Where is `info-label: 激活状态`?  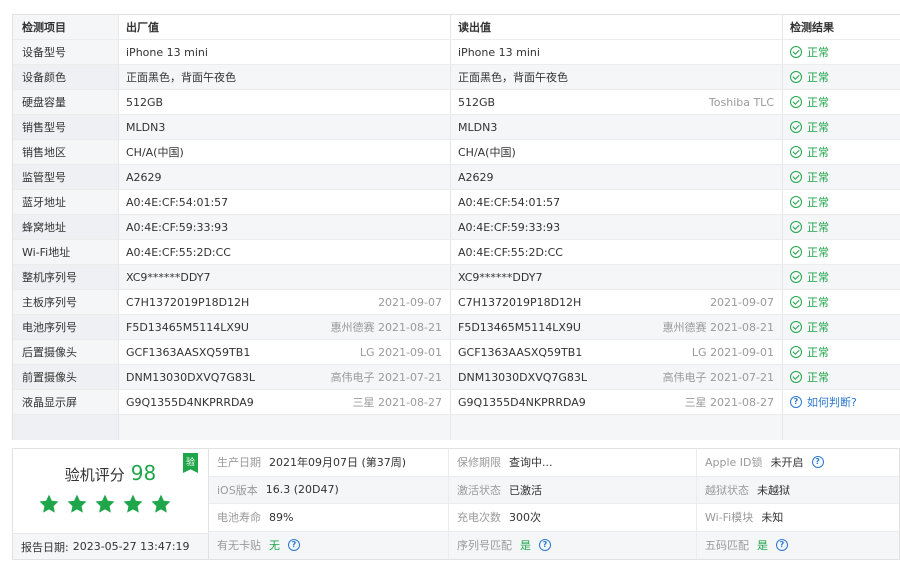
info-label: 激活状态 is located at coordinates (479, 490).